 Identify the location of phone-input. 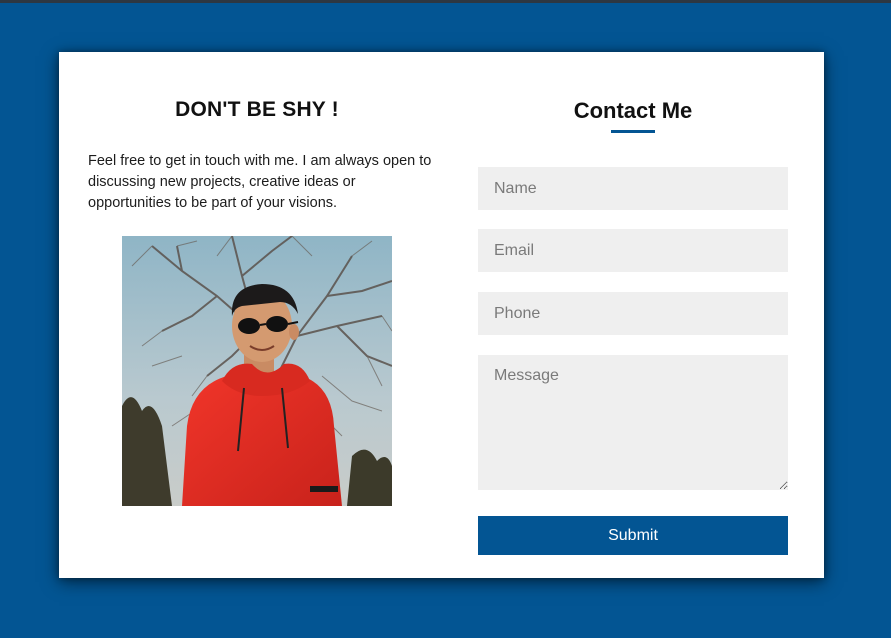
(633, 313).